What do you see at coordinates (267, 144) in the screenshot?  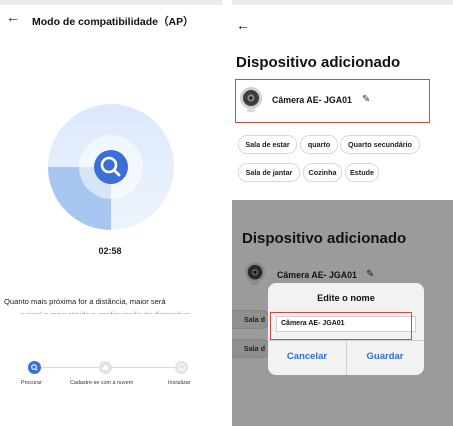 I see `room-chip-sala-de-estar: Sala de estar` at bounding box center [267, 144].